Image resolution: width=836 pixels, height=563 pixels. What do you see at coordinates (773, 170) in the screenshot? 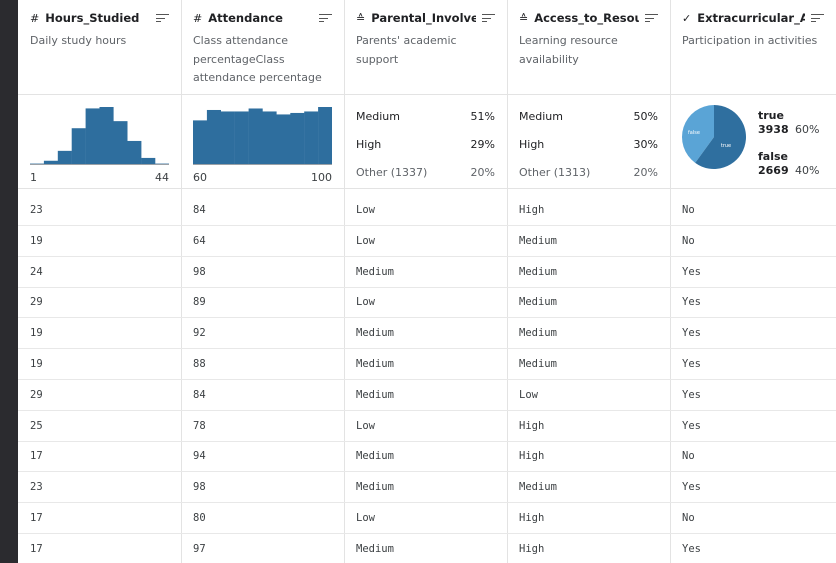
I see `legend-false-count: 2669` at bounding box center [773, 170].